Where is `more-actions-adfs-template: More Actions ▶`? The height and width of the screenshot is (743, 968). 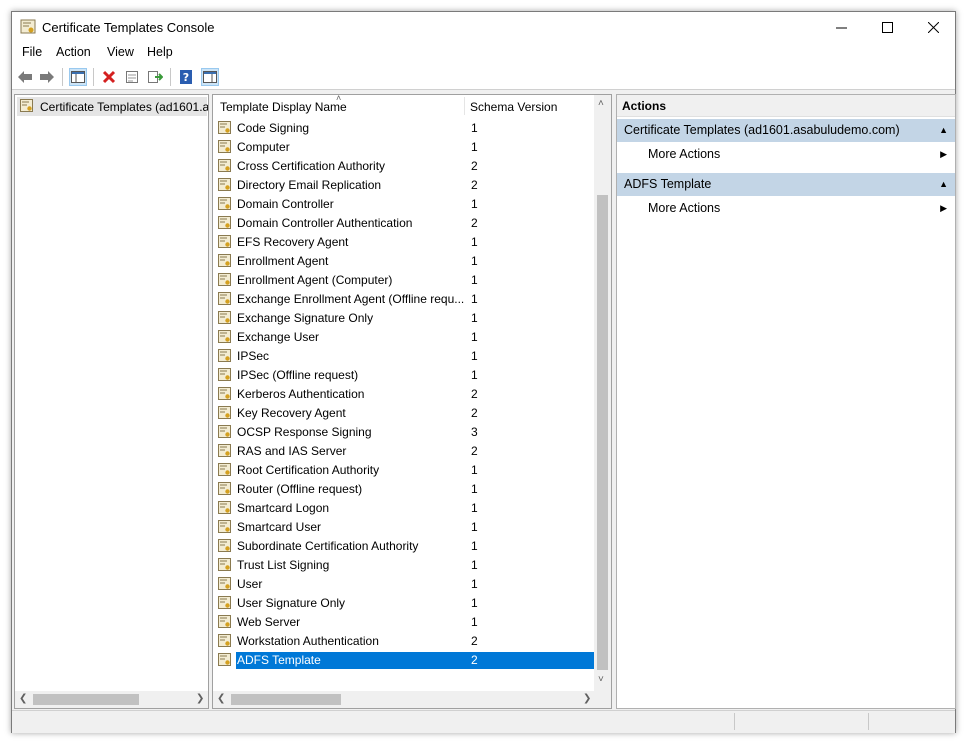
more-actions-adfs-template: More Actions ▶ is located at coordinates (786, 208).